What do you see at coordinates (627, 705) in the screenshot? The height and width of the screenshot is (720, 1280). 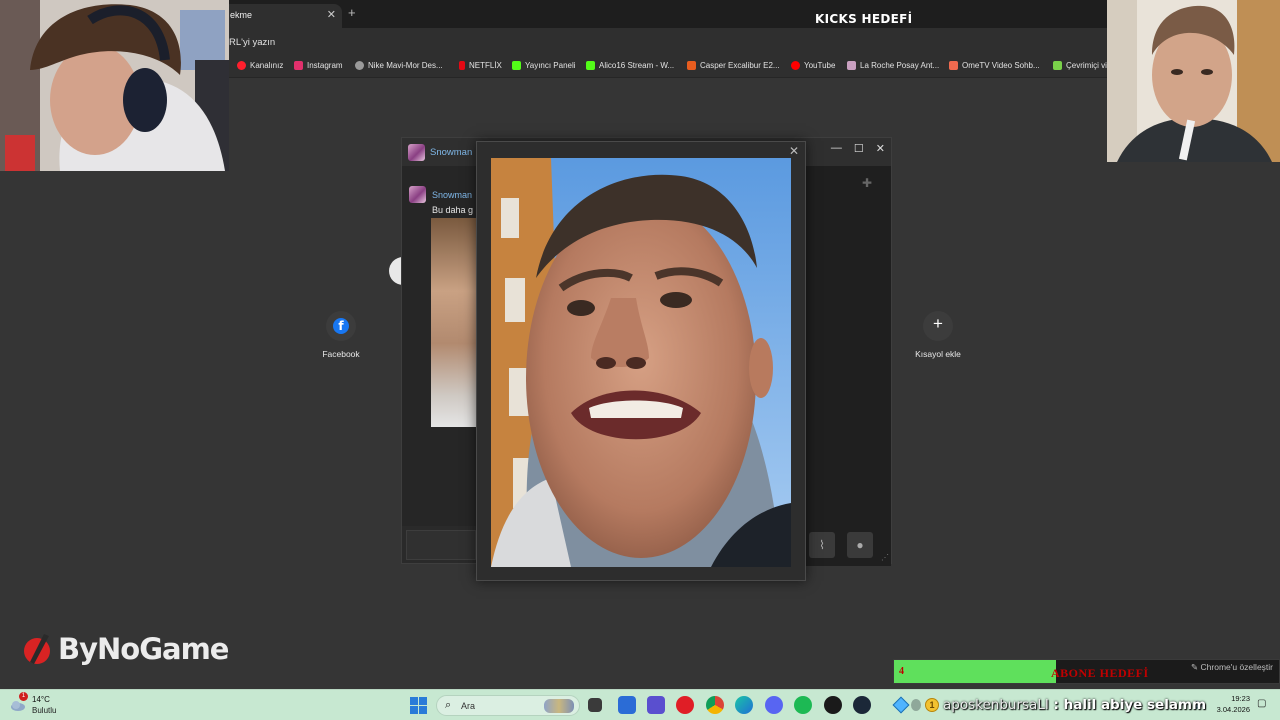 I see `outlook-icon` at bounding box center [627, 705].